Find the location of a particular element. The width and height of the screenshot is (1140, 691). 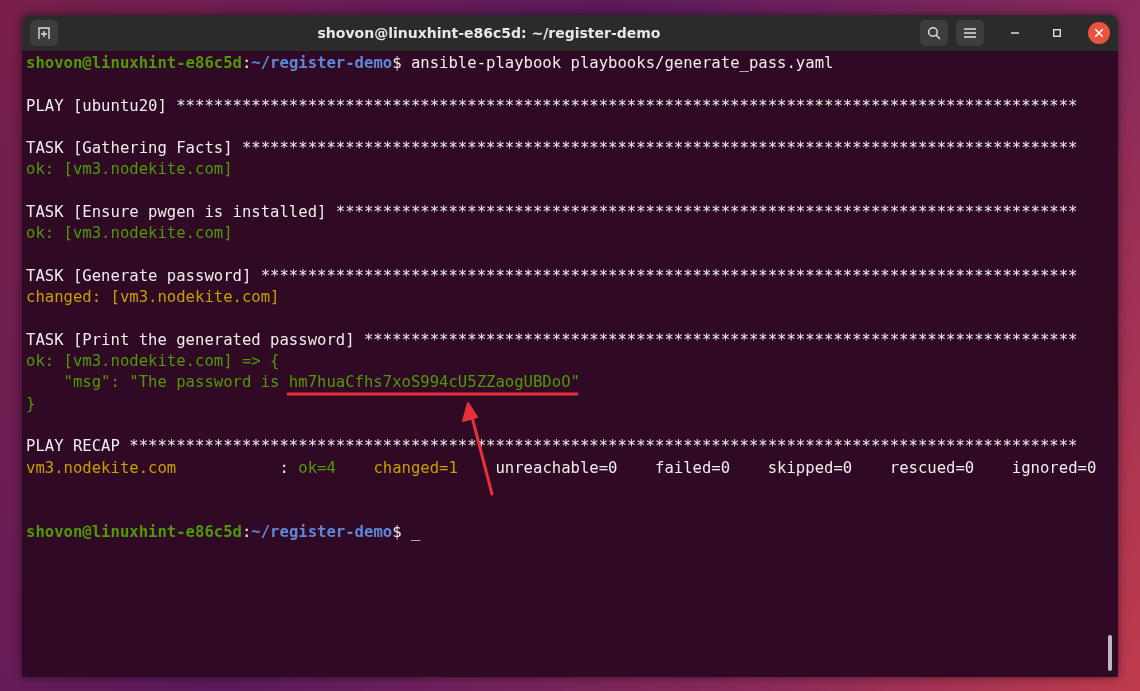

menu-icon is located at coordinates (970, 33).